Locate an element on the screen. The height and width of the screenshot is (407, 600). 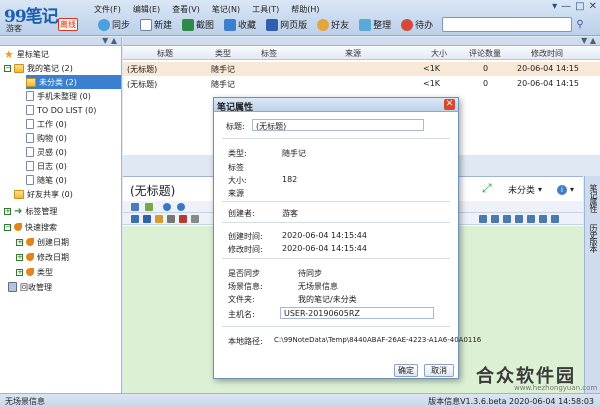
outdent-icon is located at coordinates (555, 219).